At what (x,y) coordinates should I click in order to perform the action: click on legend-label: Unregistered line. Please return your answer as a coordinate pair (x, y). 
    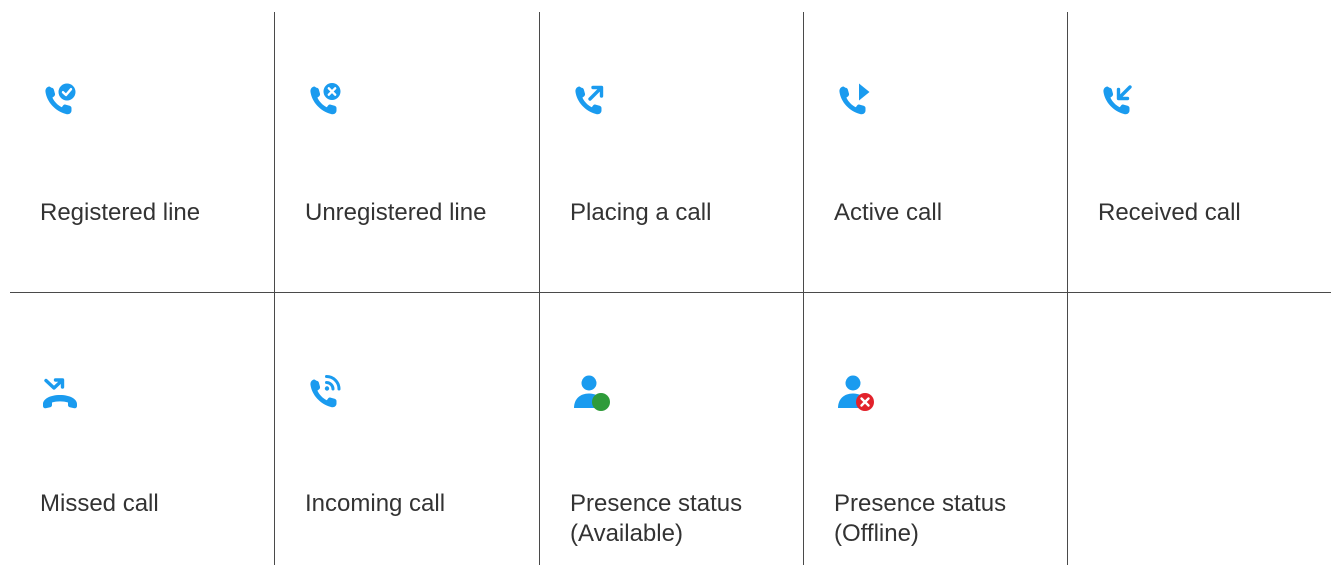
    Looking at the image, I should click on (396, 212).